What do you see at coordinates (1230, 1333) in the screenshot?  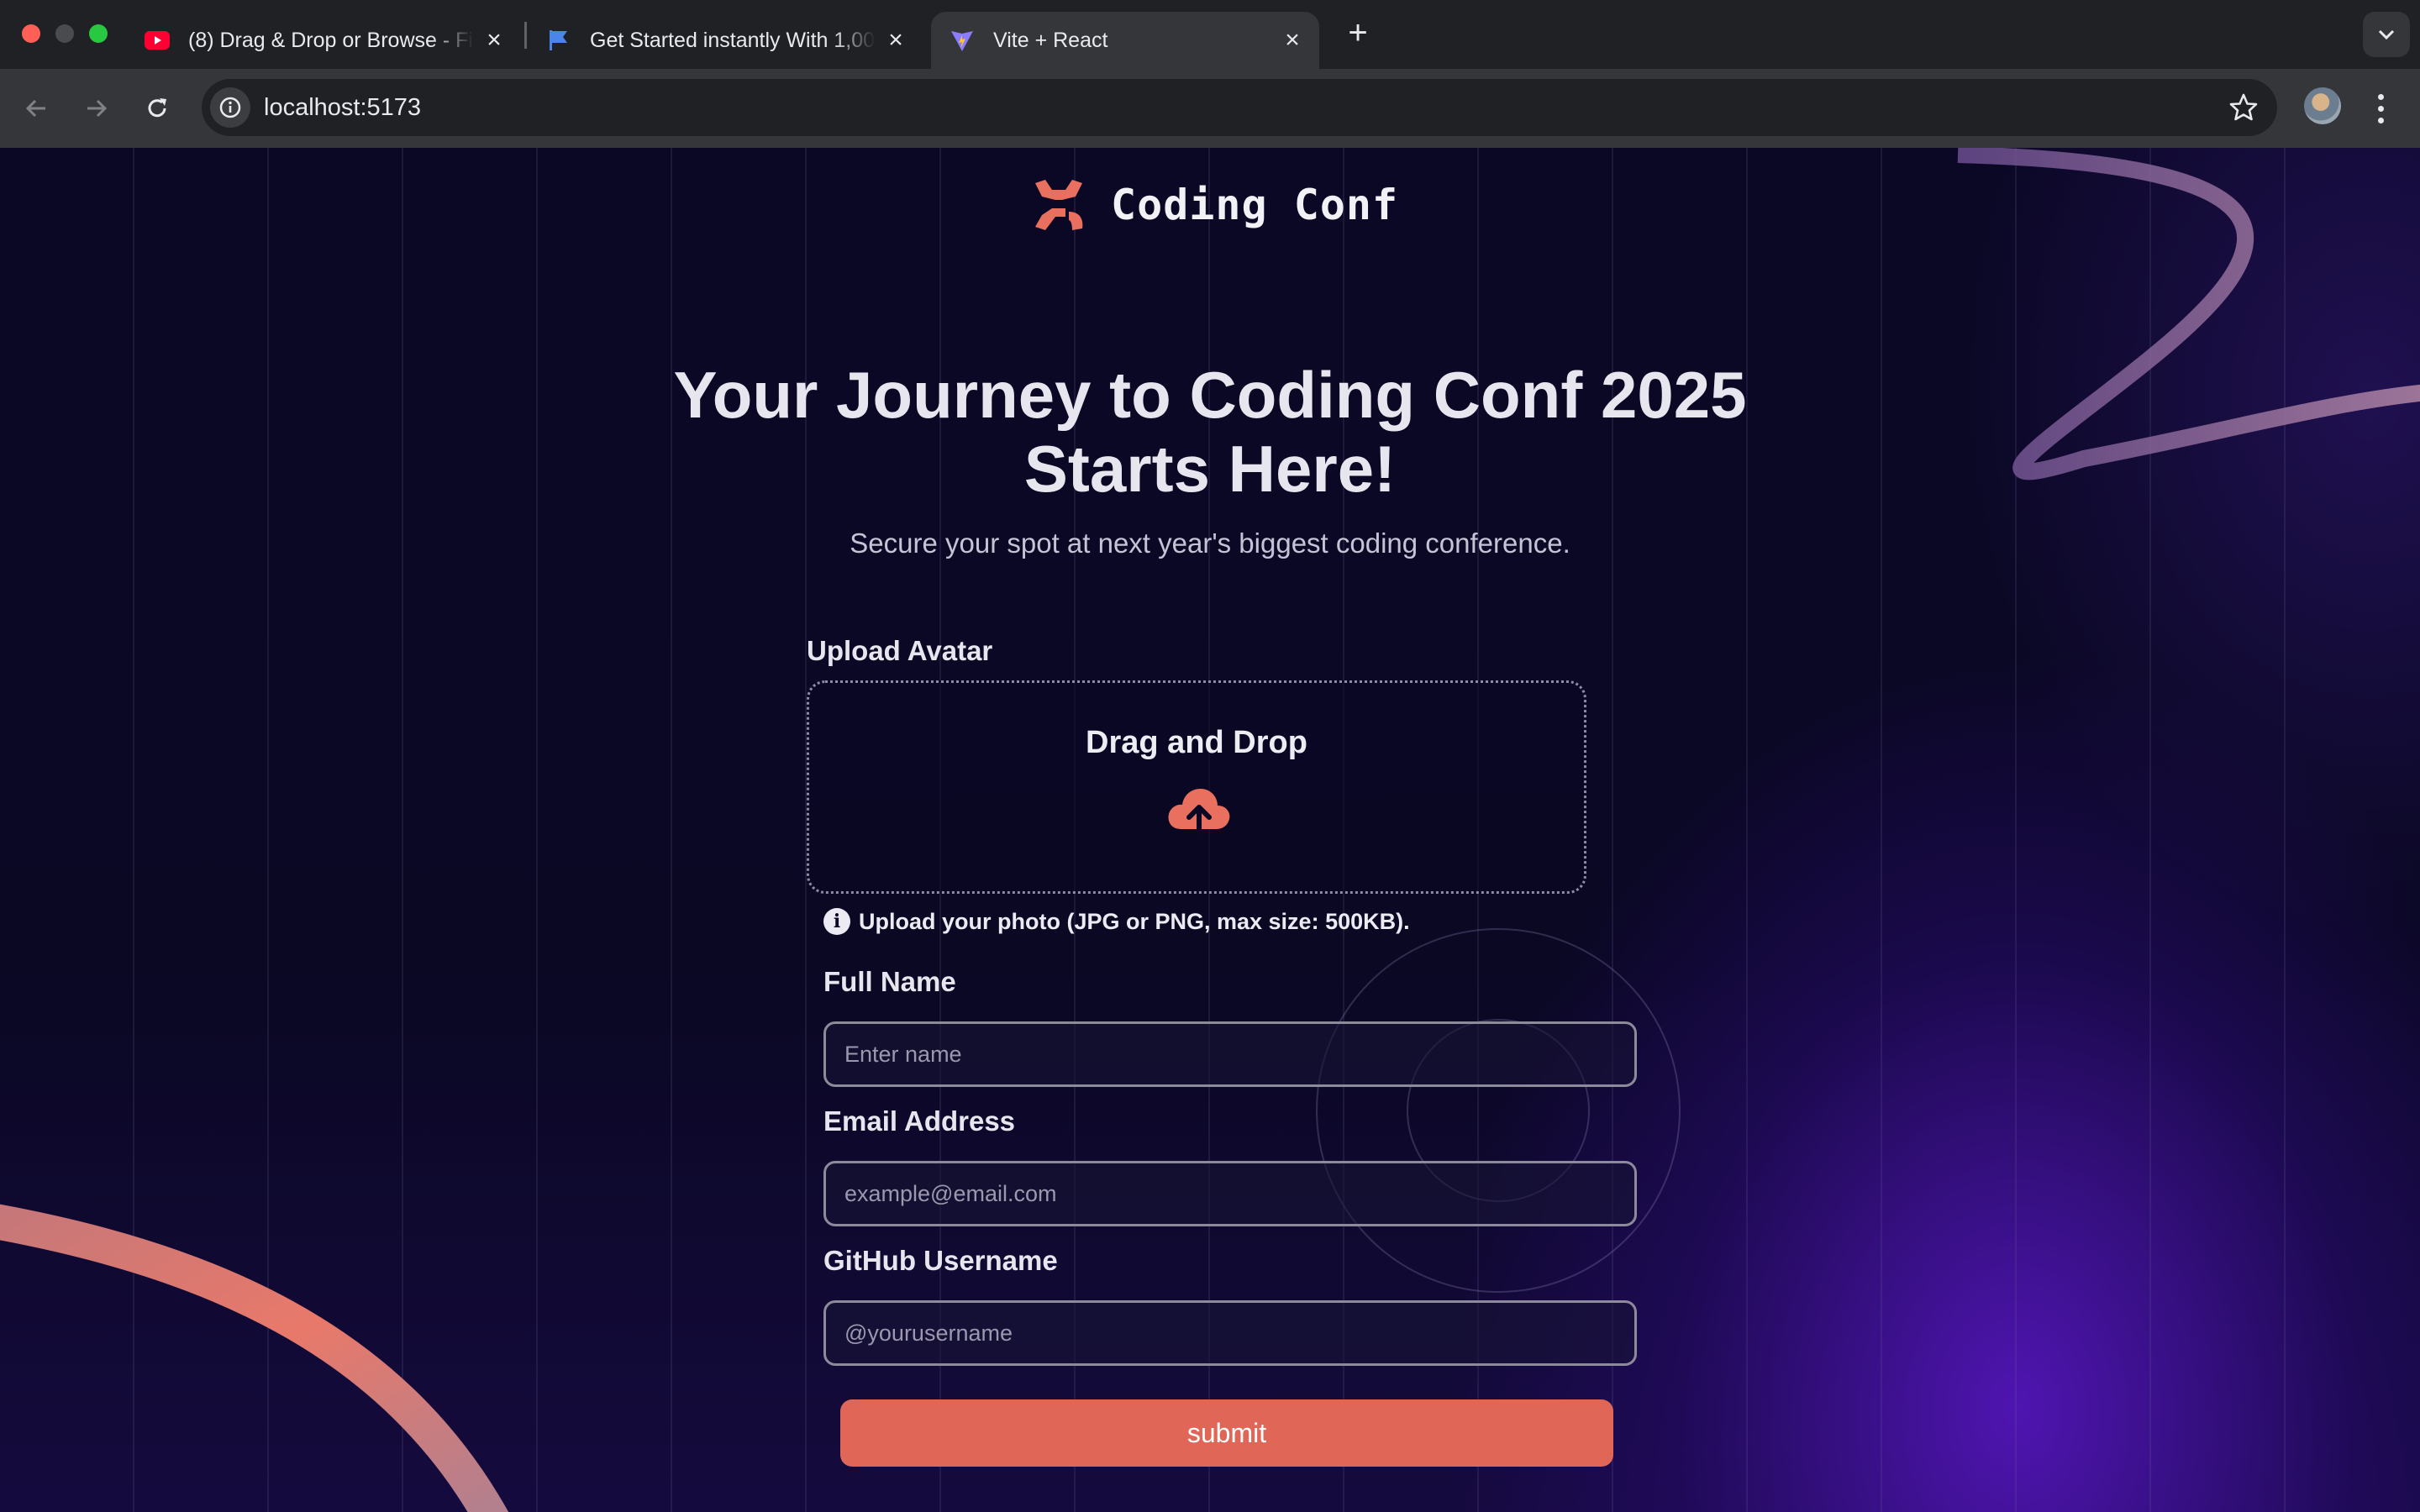 I see `github-username-input` at bounding box center [1230, 1333].